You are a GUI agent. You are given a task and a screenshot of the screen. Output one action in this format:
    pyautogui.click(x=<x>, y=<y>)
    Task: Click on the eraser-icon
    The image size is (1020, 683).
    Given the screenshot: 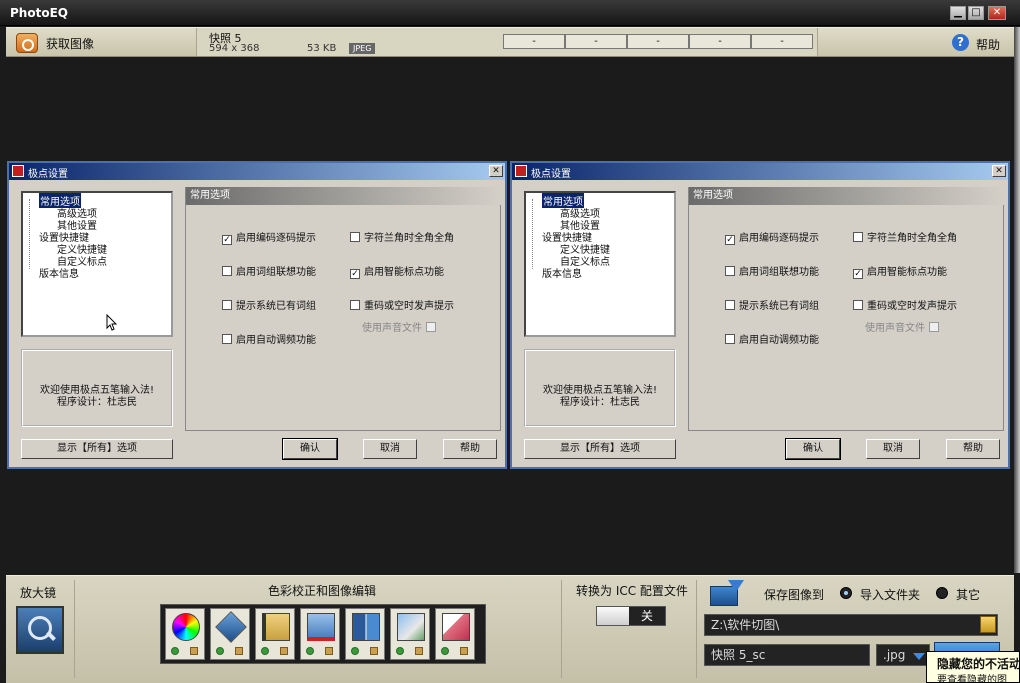 What is the action you would take?
    pyautogui.click(x=455, y=634)
    